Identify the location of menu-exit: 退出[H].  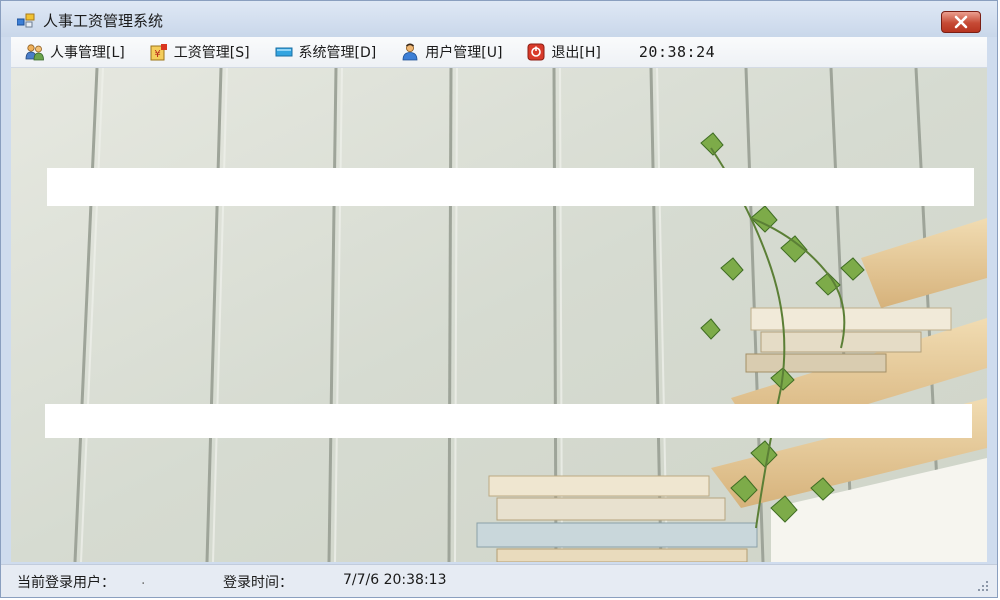
(563, 52).